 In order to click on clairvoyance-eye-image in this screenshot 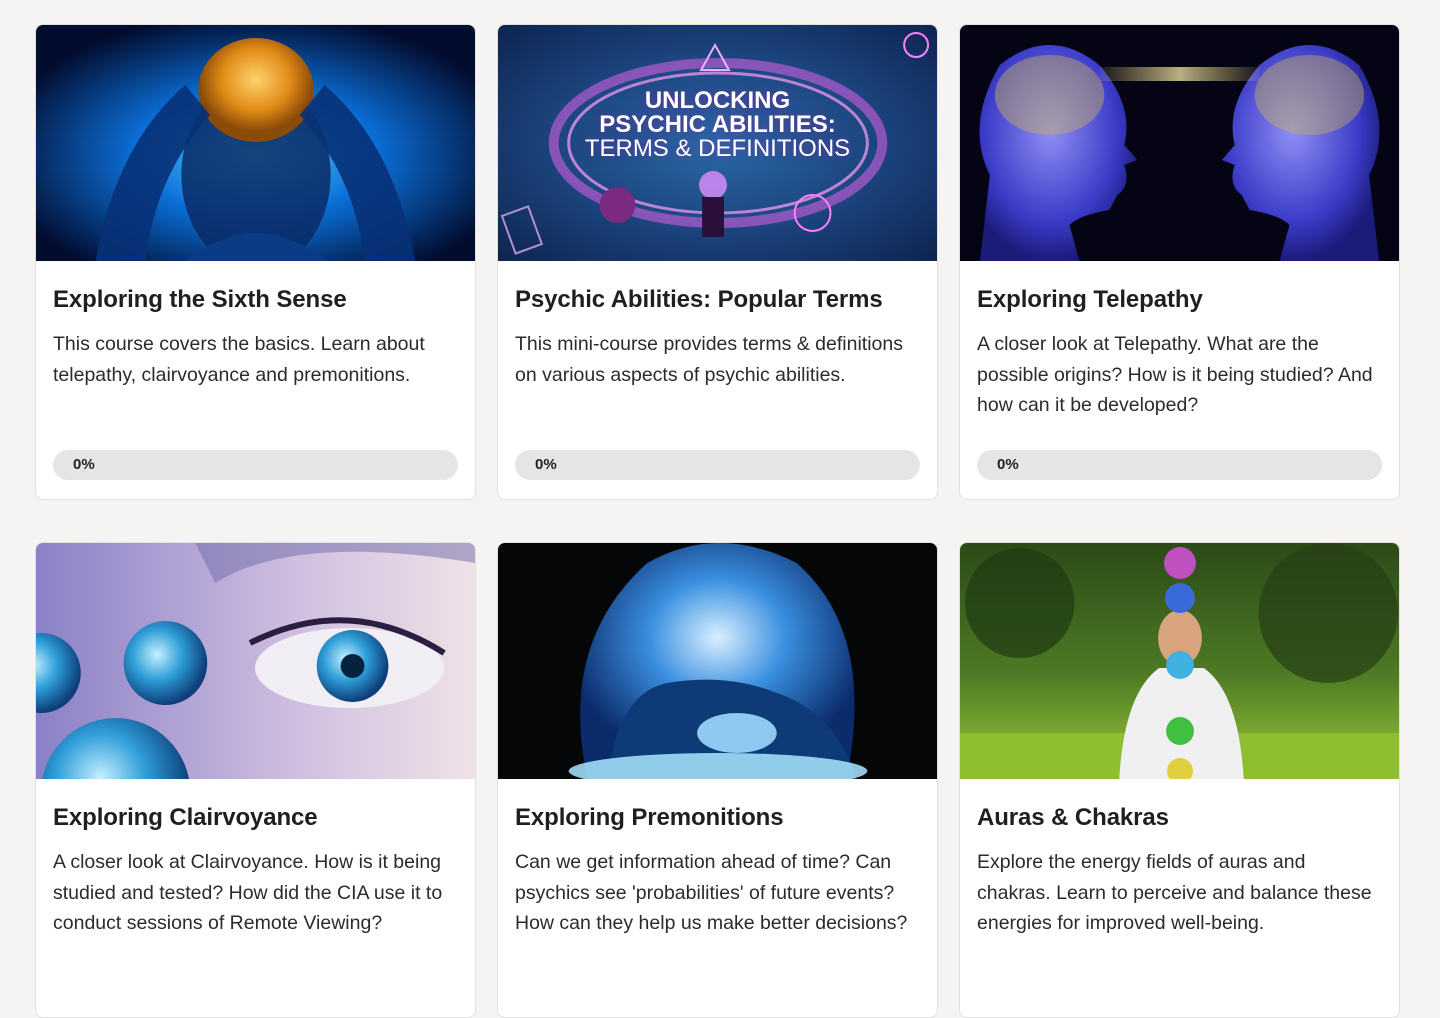, I will do `click(255, 661)`.